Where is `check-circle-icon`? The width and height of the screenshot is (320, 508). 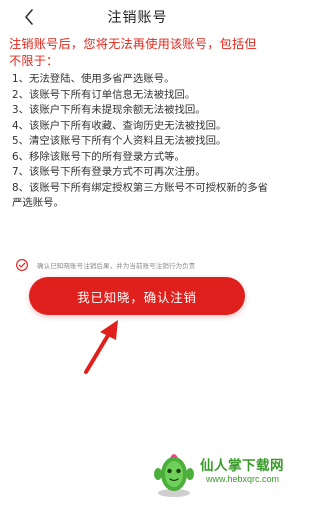
check-circle-icon is located at coordinates (22, 265).